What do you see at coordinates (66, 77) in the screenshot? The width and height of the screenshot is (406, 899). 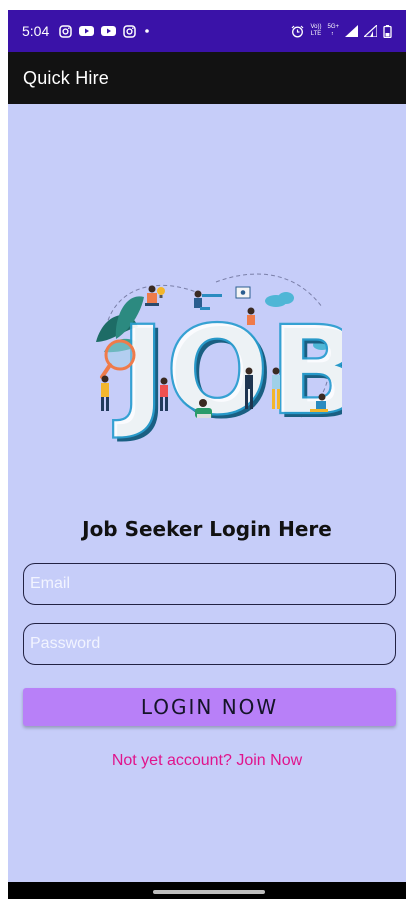 I see `app-title: Quick Hire` at bounding box center [66, 77].